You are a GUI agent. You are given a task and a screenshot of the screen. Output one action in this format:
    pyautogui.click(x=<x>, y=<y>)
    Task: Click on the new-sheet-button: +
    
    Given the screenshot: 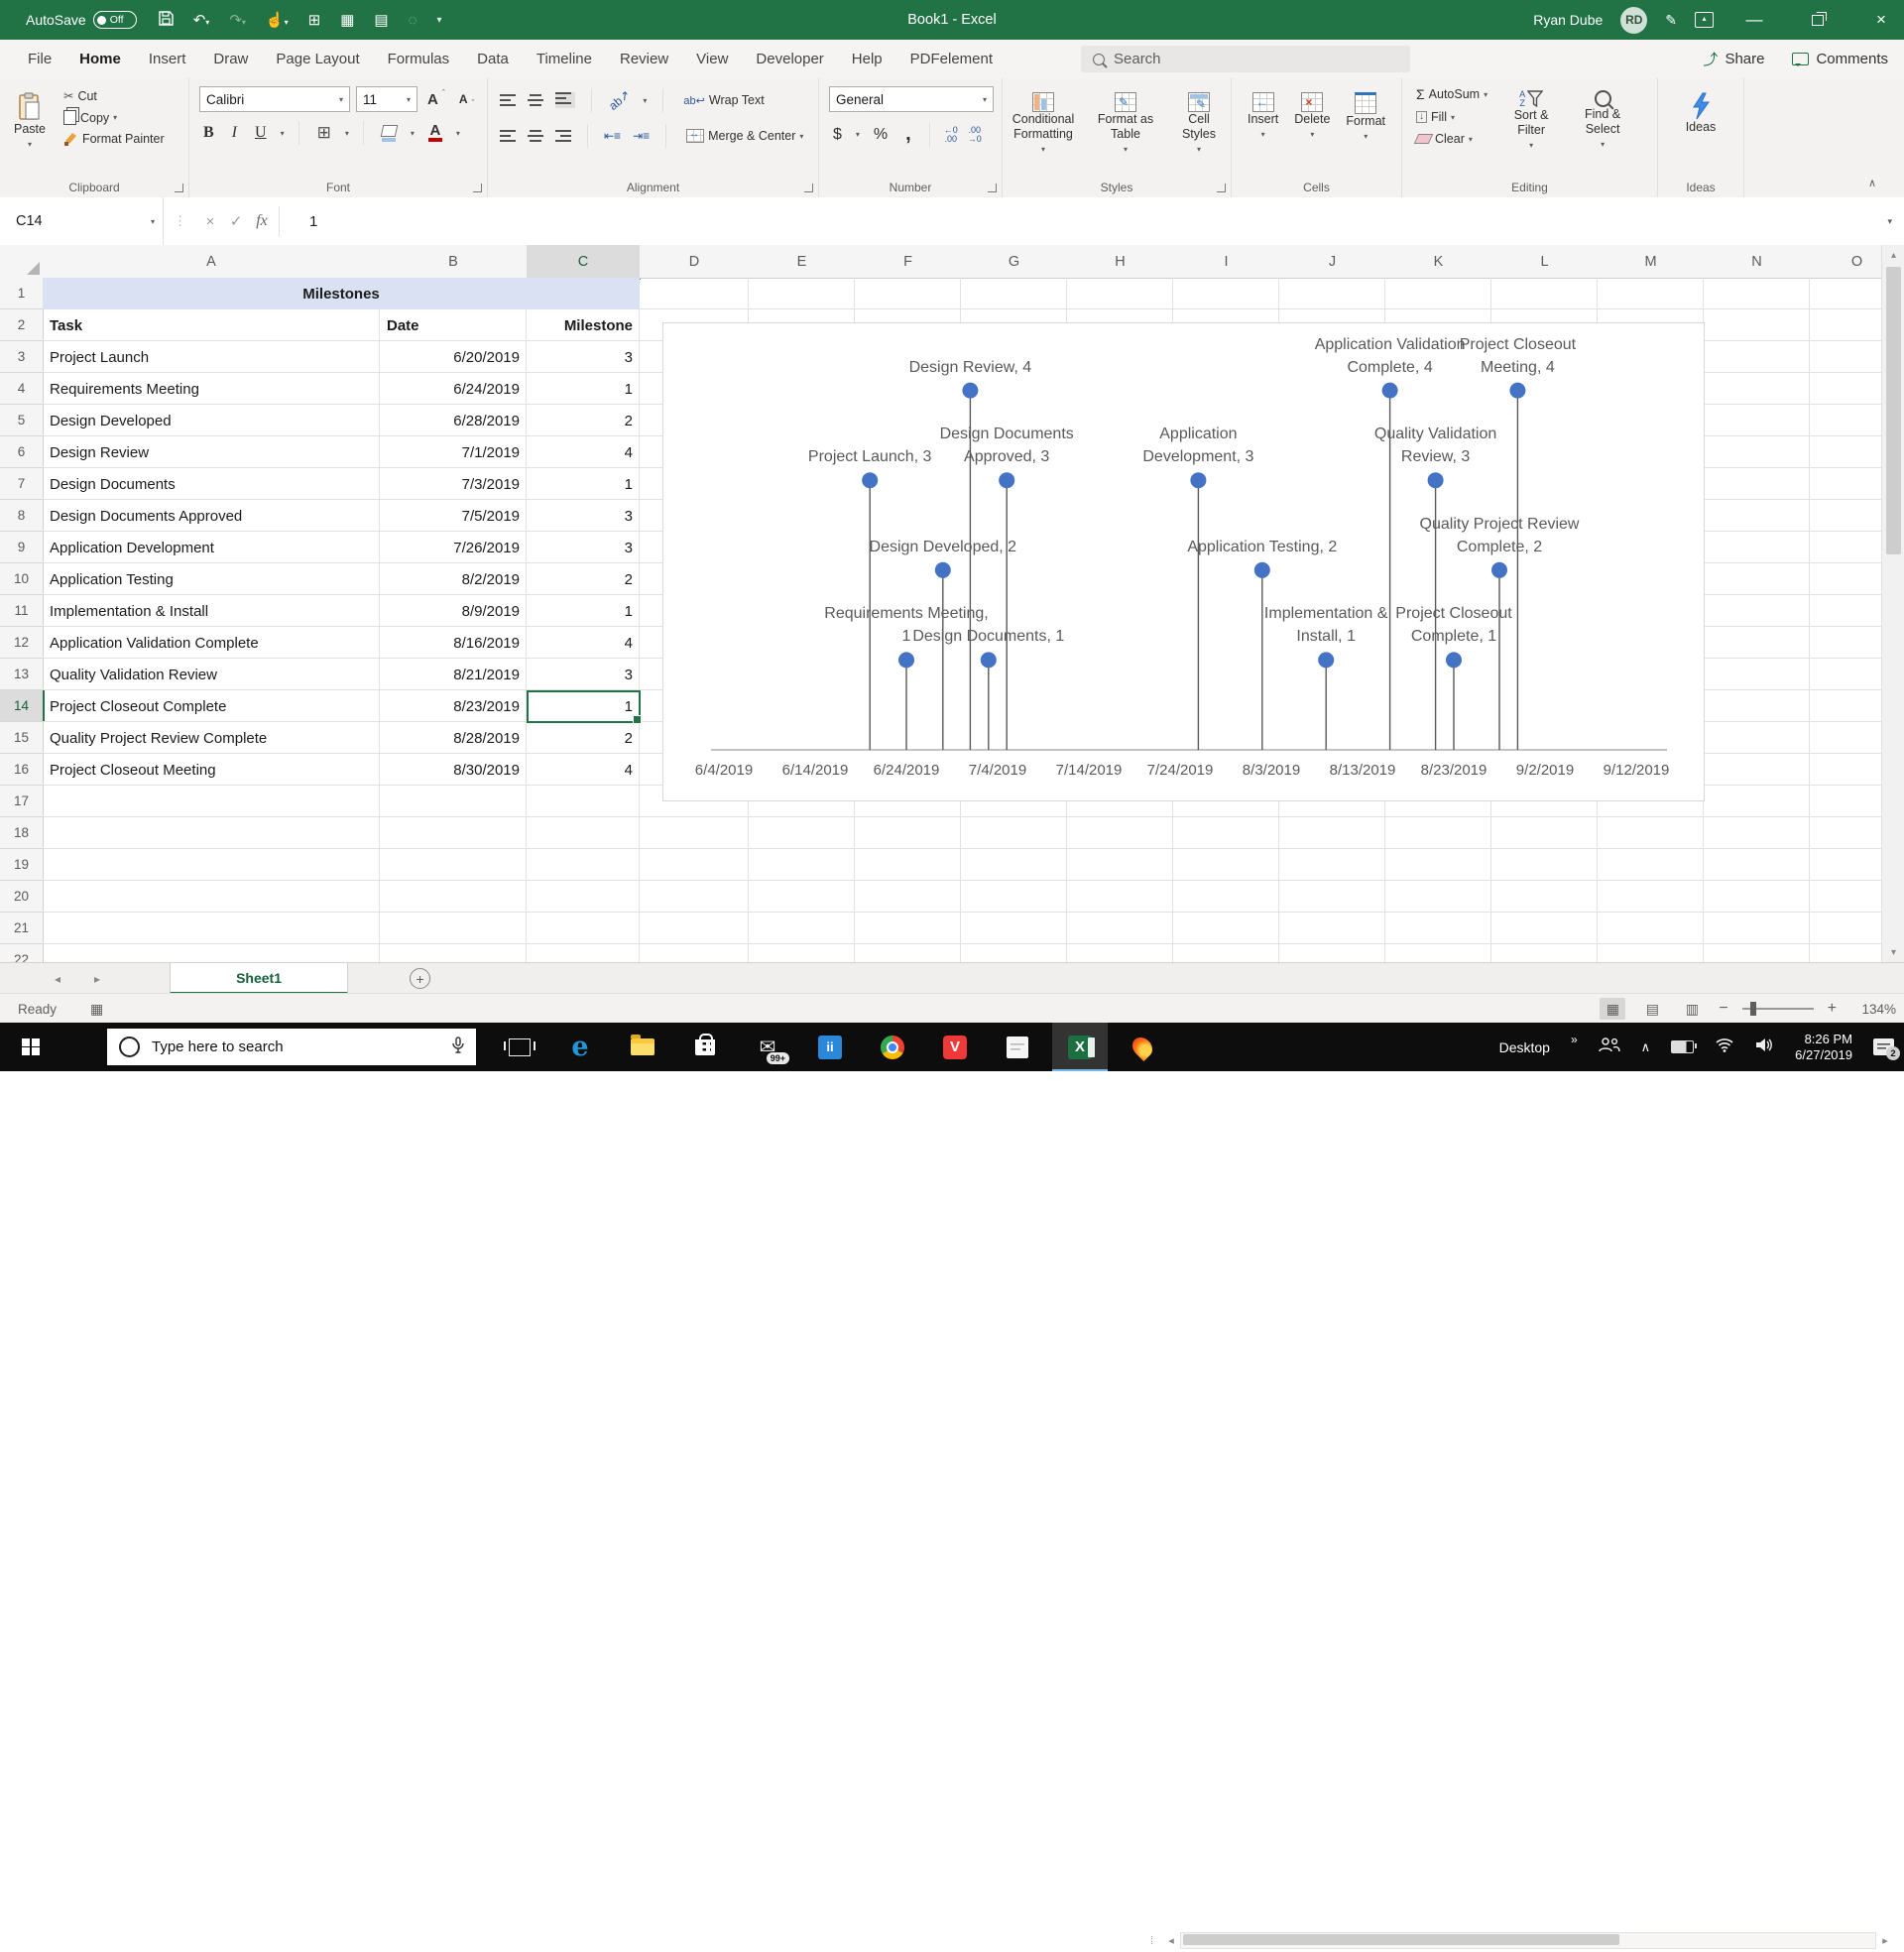 What is the action you would take?
    pyautogui.click(x=420, y=978)
    